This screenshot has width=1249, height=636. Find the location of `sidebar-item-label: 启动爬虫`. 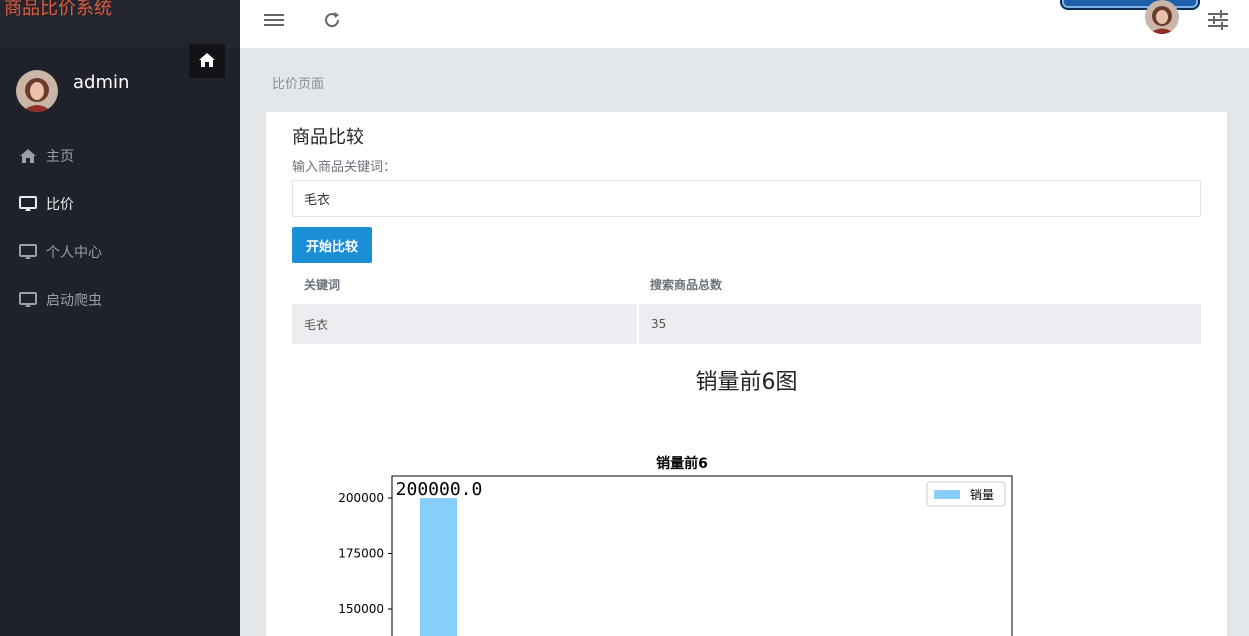

sidebar-item-label: 启动爬虫 is located at coordinates (74, 301).